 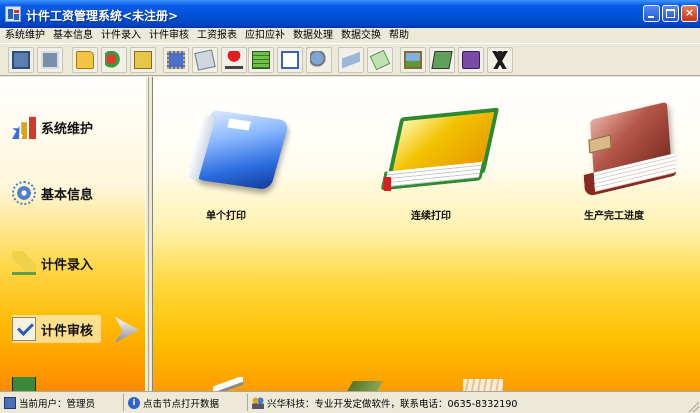 What do you see at coordinates (24, 35) in the screenshot?
I see `menu-system-maintenance: 系统维护` at bounding box center [24, 35].